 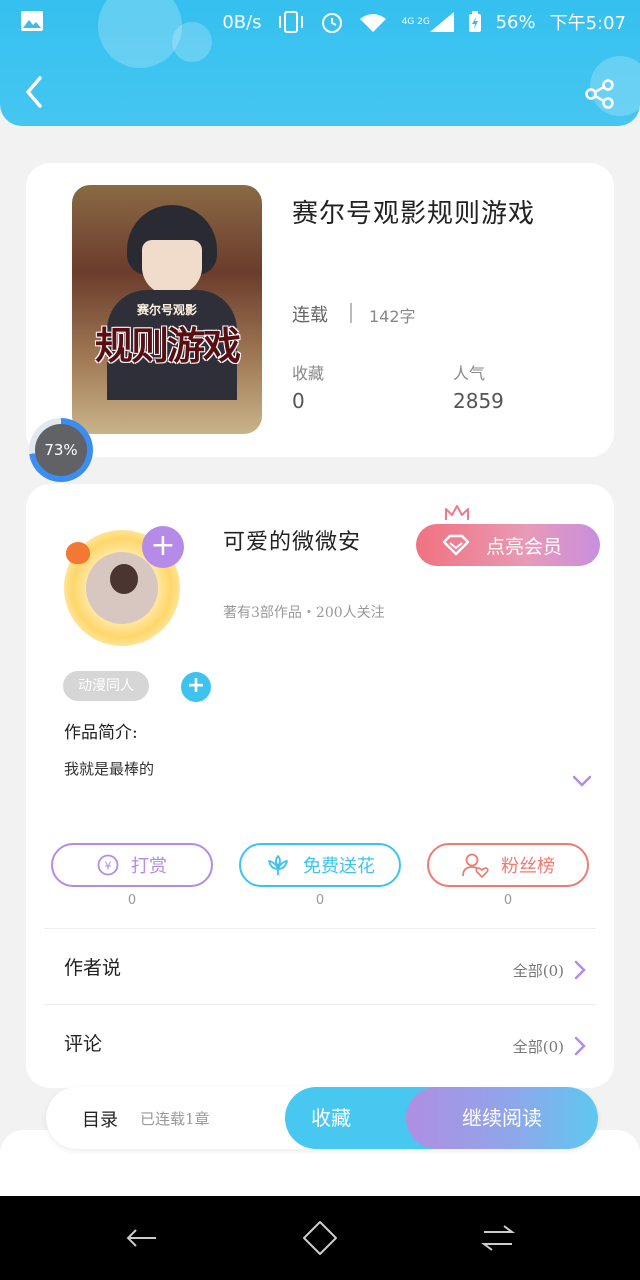 I want to click on bottom-action-bar: 目录 已连载1章 收藏 继续阅读, so click(x=322, y=1118).